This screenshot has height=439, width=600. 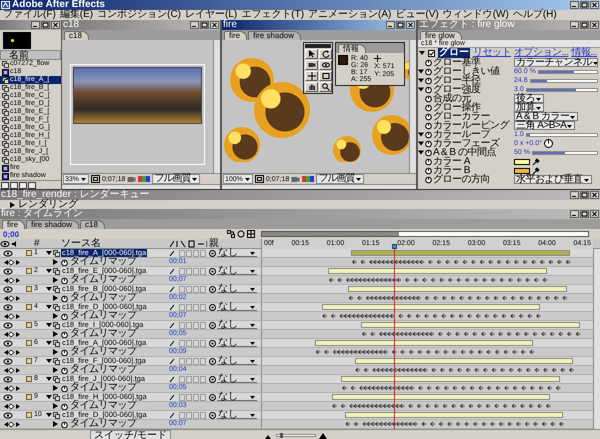 What do you see at coordinates (395, 246) in the screenshot?
I see `playhead` at bounding box center [395, 246].